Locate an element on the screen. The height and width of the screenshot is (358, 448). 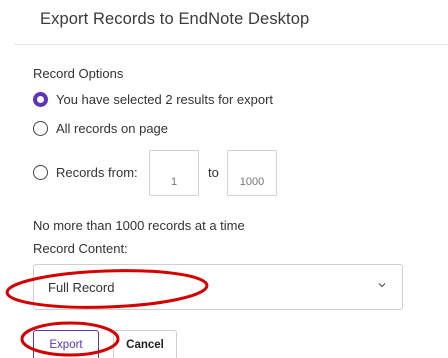
radio-all-records-on-page: All records on page is located at coordinates (100, 128).